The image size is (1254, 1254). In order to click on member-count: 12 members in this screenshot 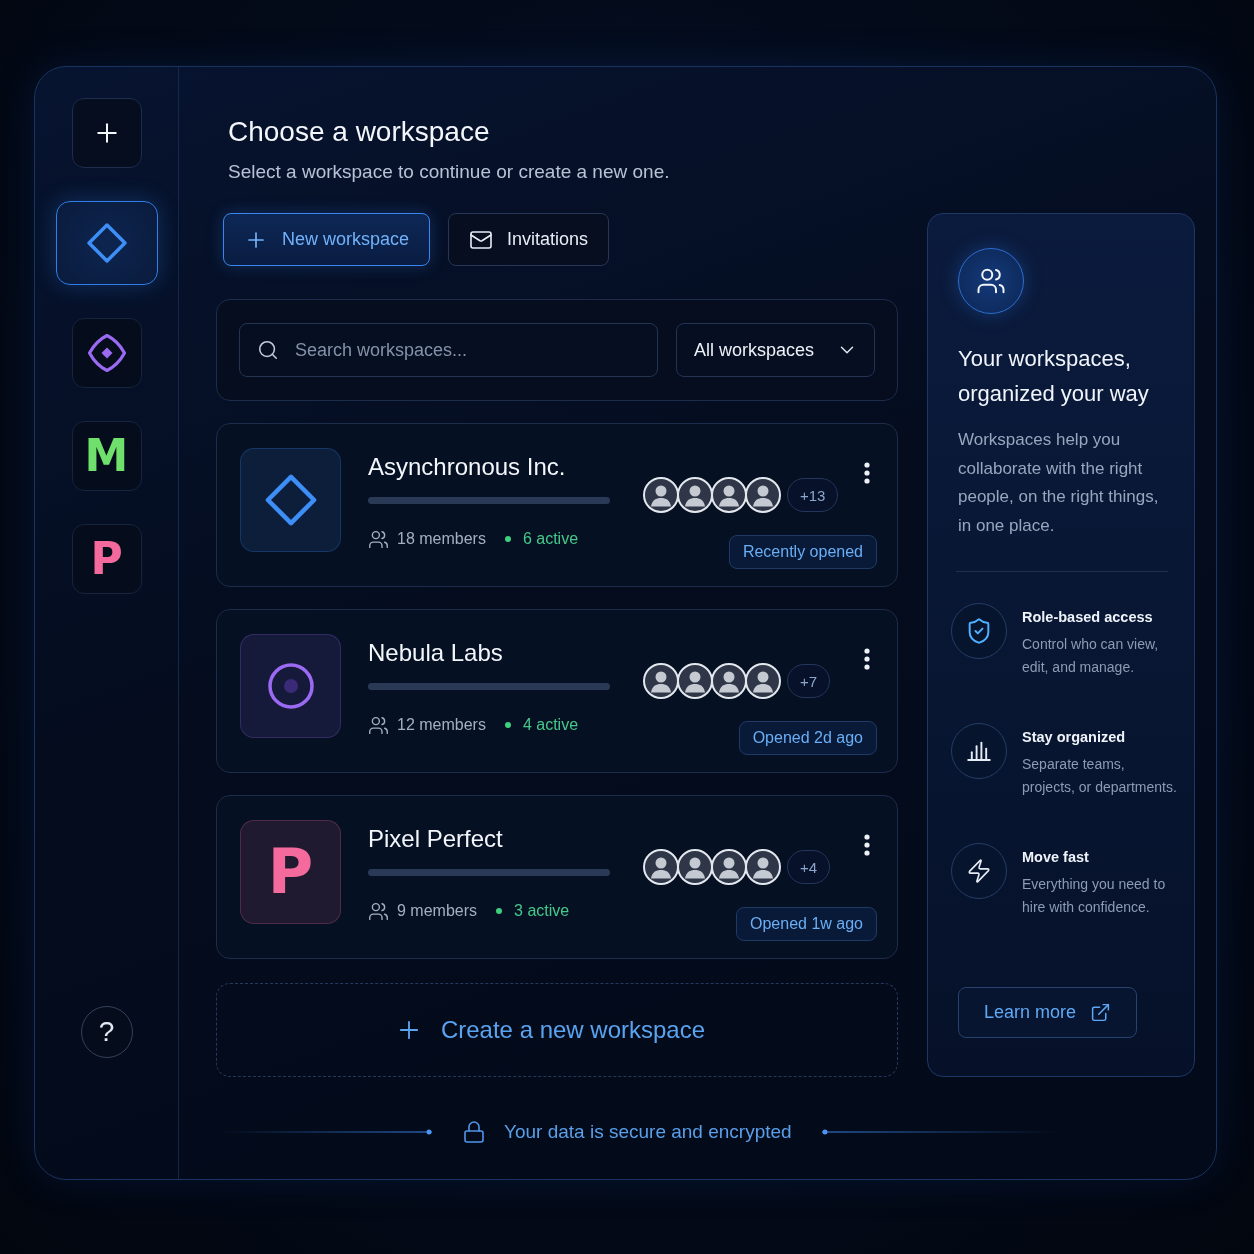, I will do `click(441, 725)`.